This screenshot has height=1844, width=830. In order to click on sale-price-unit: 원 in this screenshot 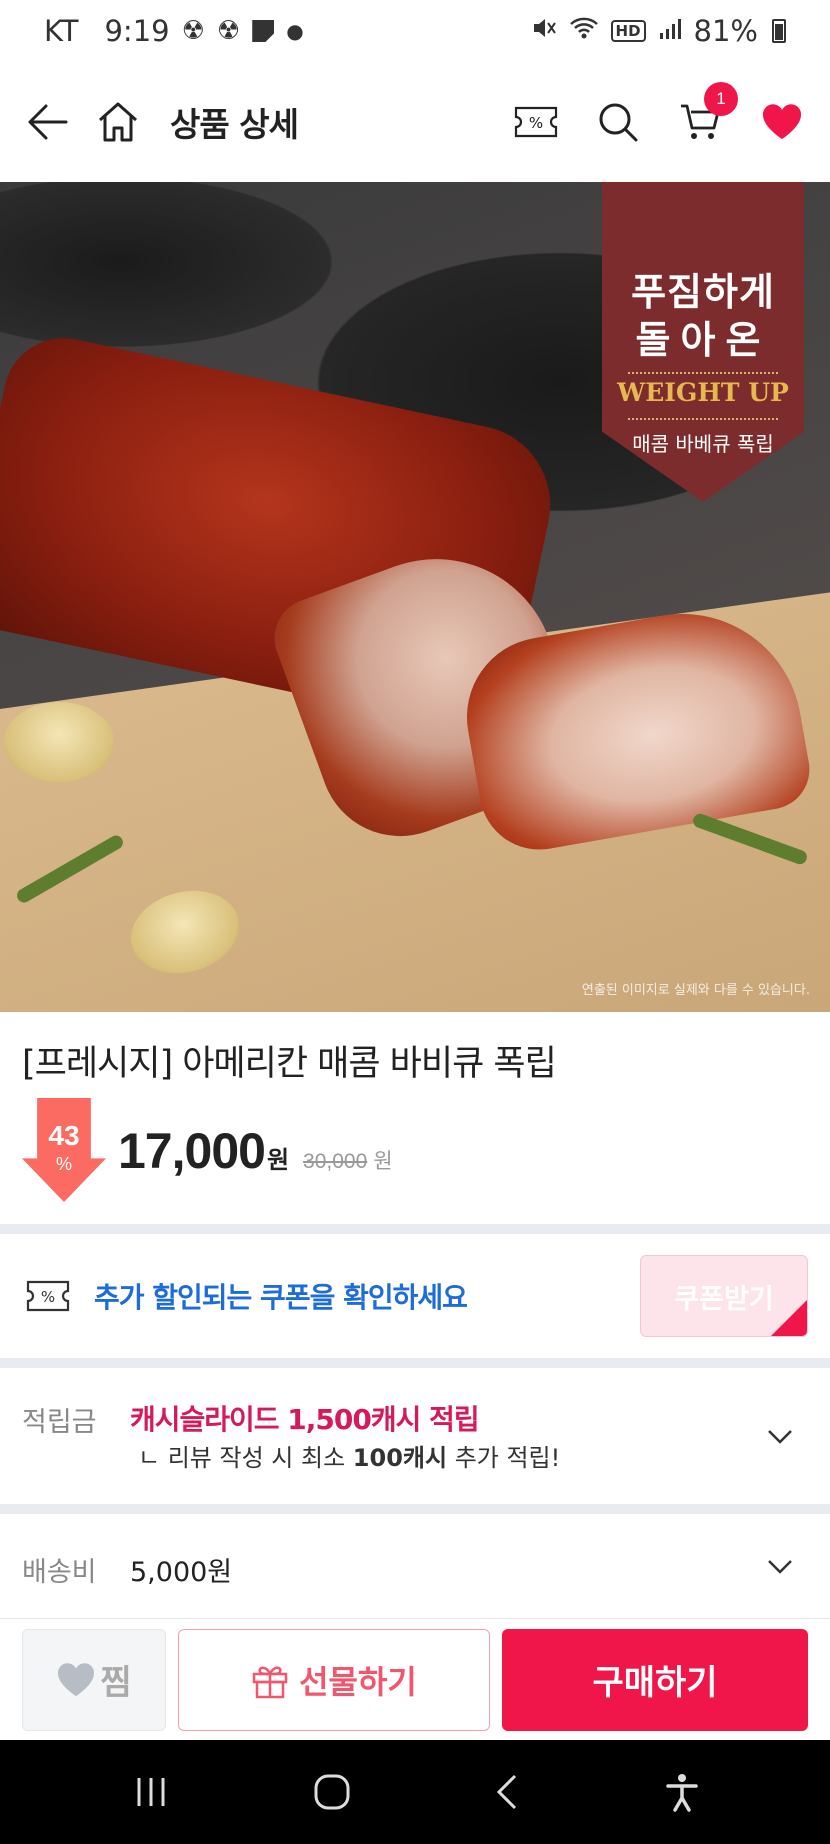, I will do `click(278, 1160)`.